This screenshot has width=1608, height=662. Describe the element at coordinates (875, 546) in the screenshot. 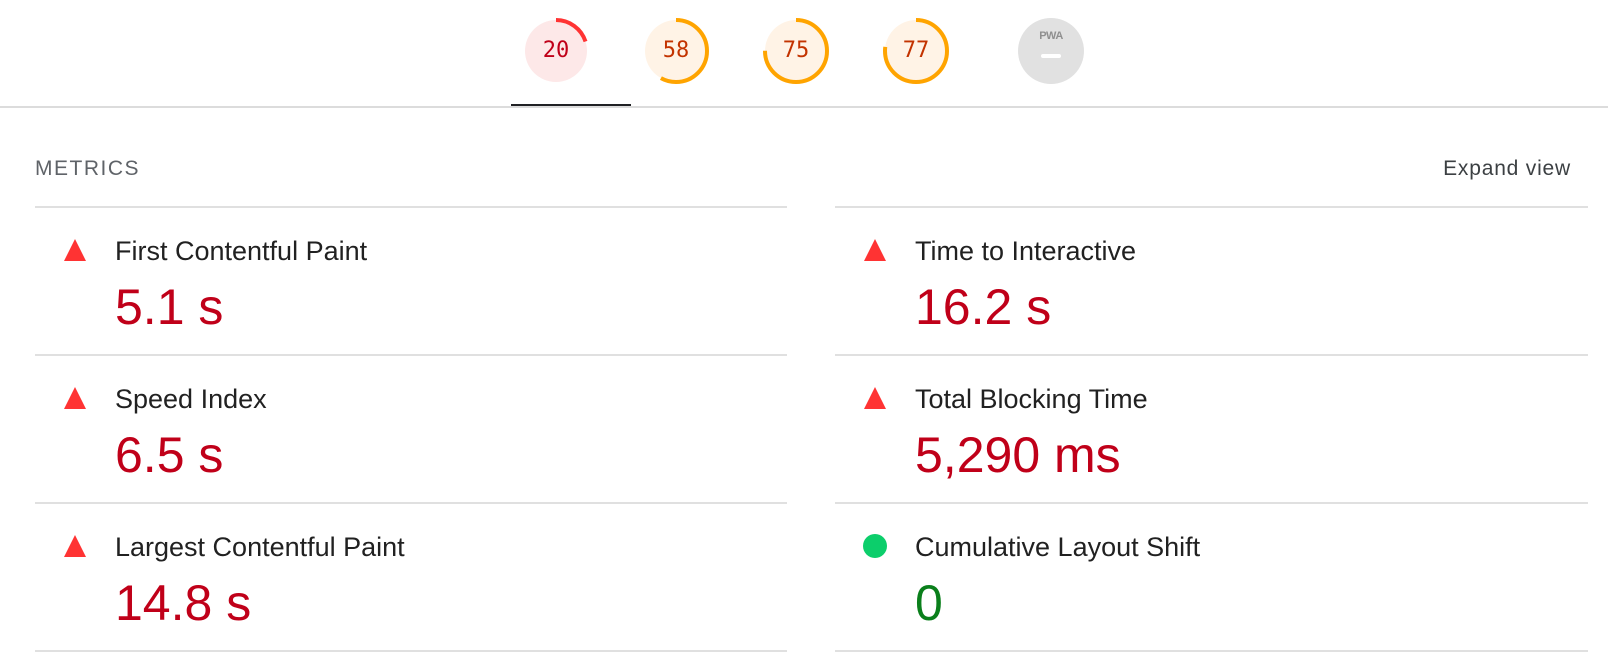

I see `green-circle-icon` at that location.